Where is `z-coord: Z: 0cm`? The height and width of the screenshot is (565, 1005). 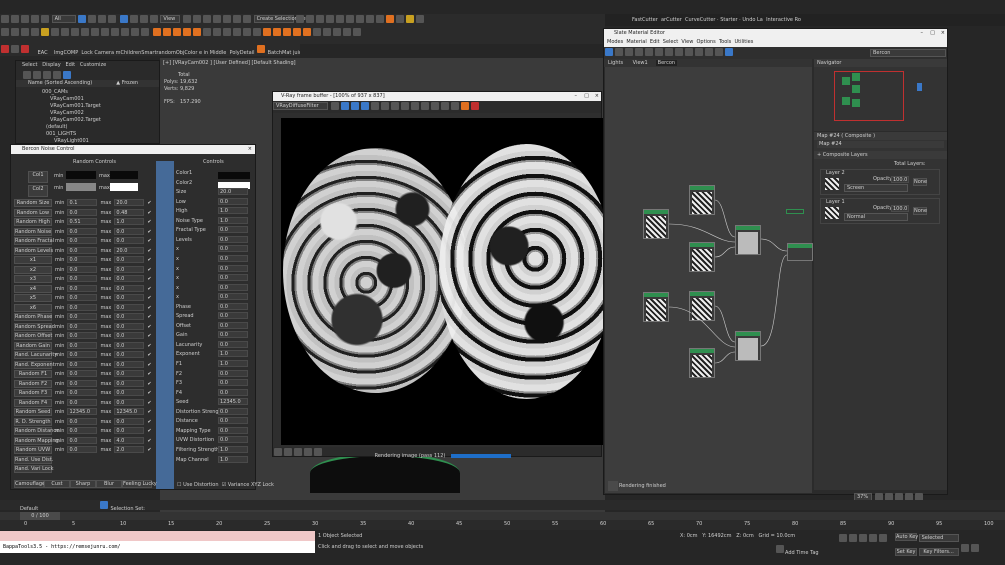 z-coord: Z: 0cm is located at coordinates (745, 536).